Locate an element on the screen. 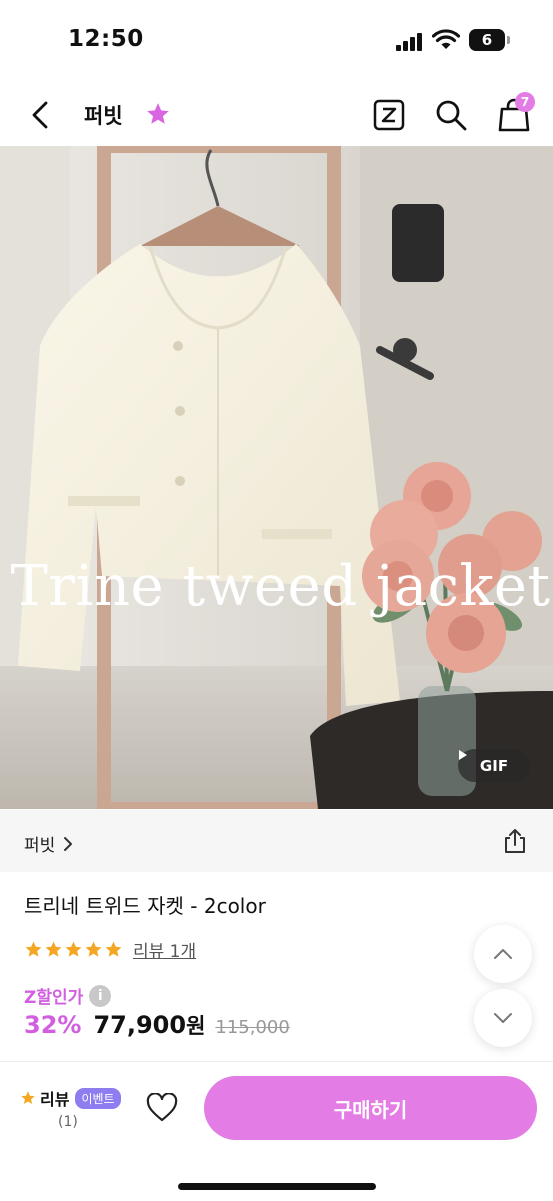  back-arrow-icon is located at coordinates (40, 115).